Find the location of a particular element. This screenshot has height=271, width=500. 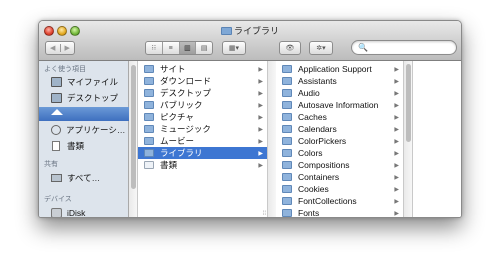

list-view-button: ≡ is located at coordinates (171, 48).